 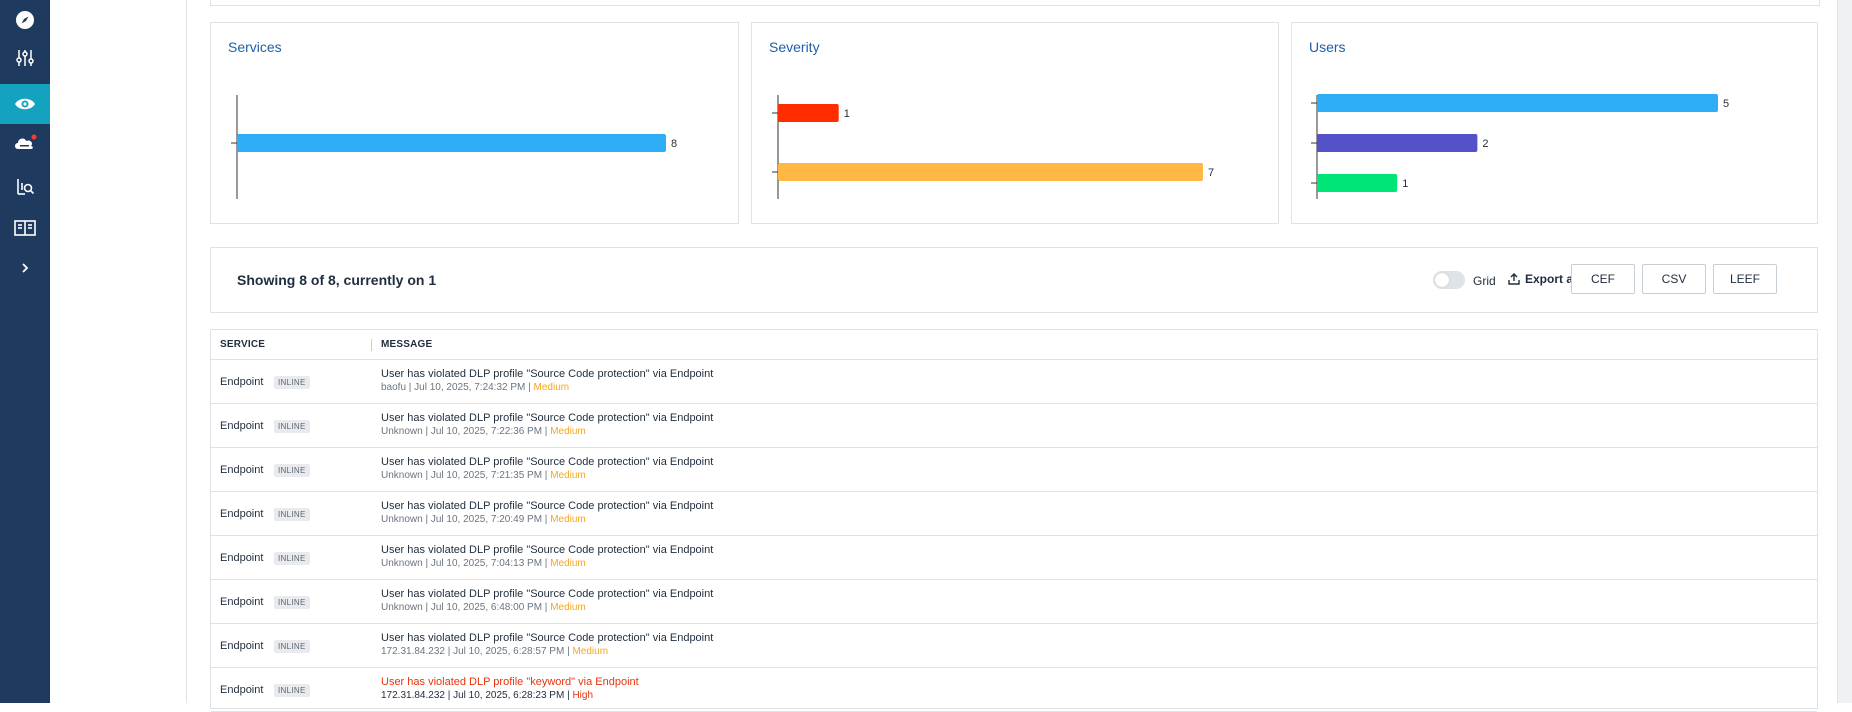 I want to click on nav-item-book, so click(x=25, y=228).